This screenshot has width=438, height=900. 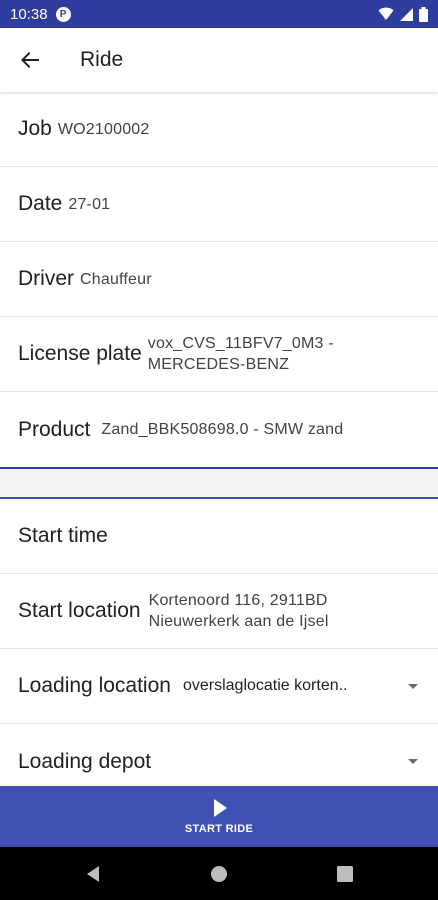 I want to click on back-arrow-icon, so click(x=30, y=60).